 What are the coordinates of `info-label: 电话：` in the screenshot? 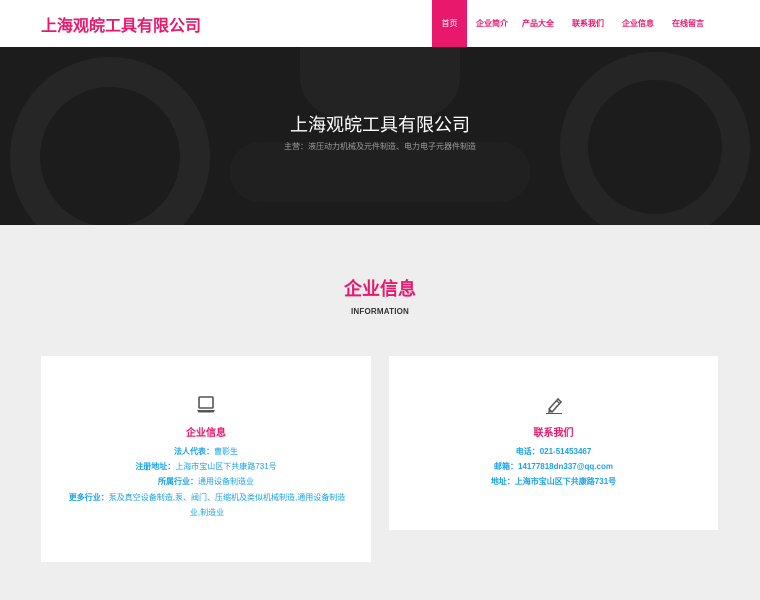 It's located at (527, 451).